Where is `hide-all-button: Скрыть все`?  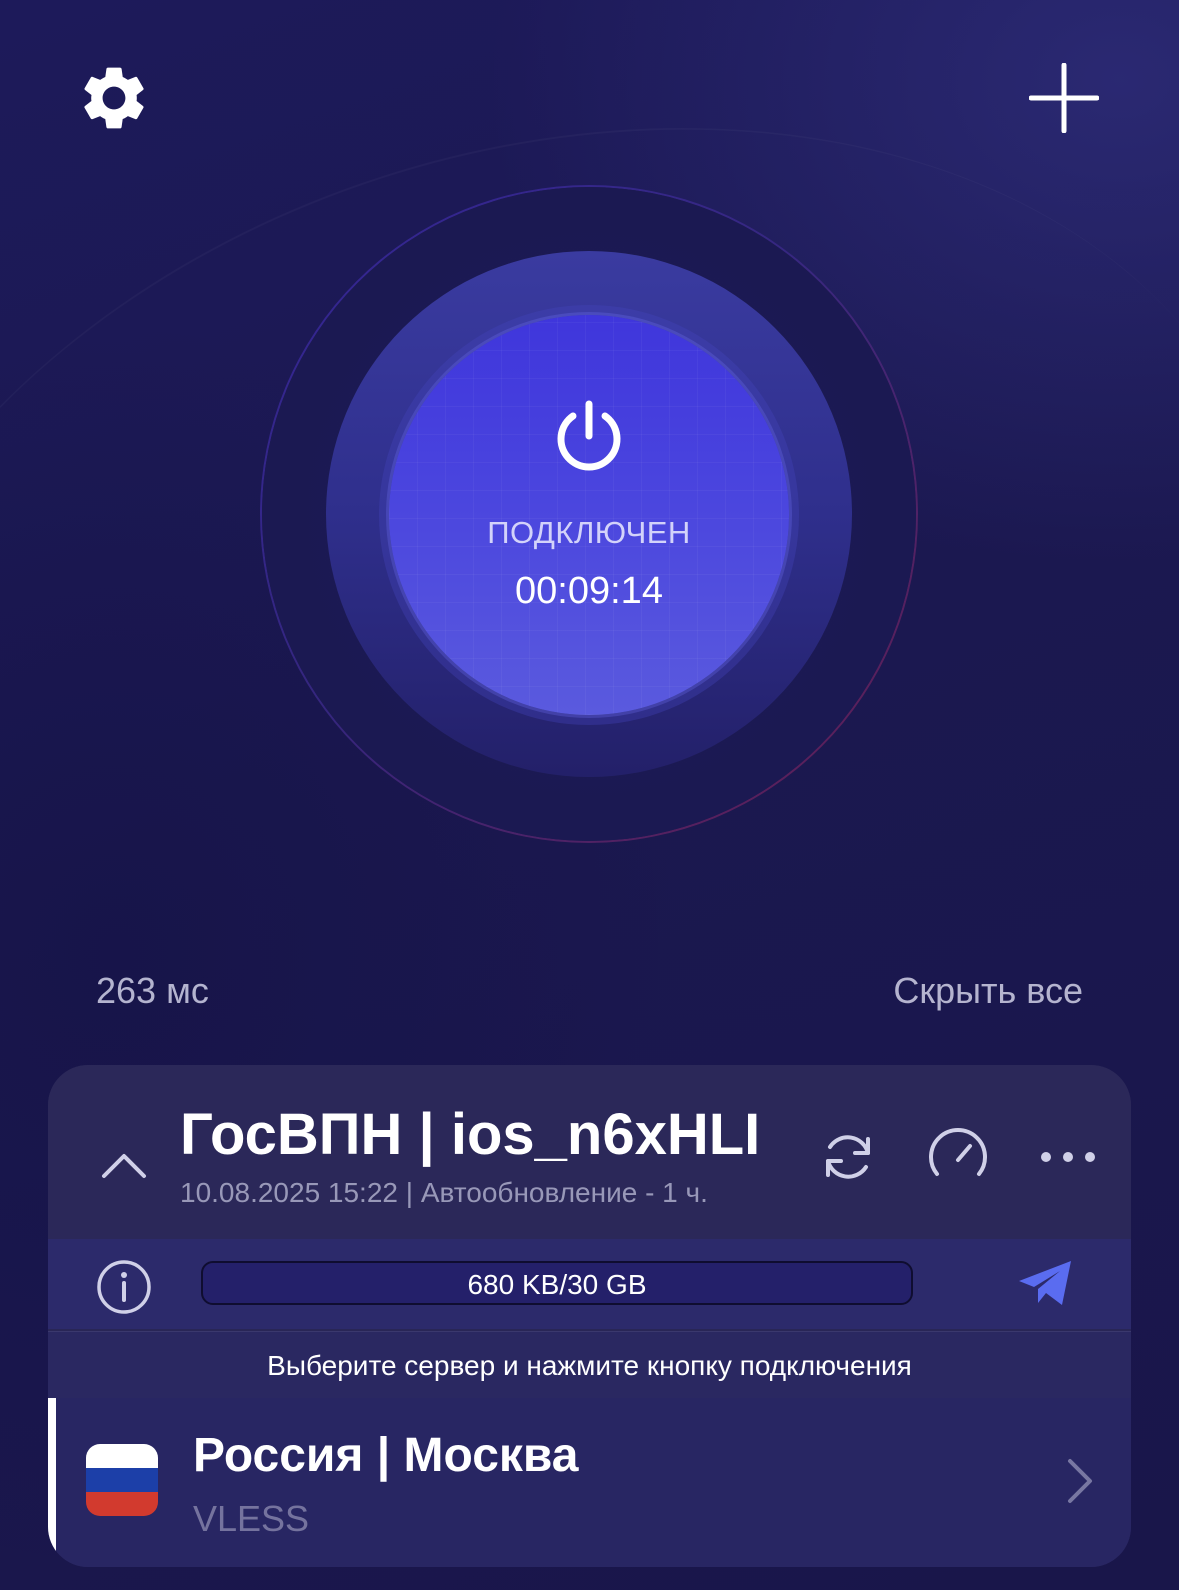 hide-all-button: Скрыть все is located at coordinates (988, 991).